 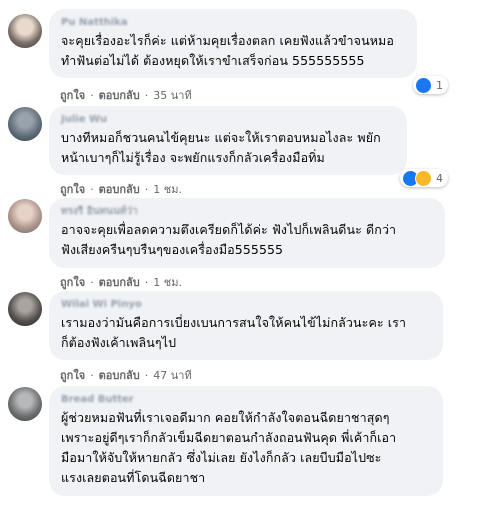 What do you see at coordinates (439, 85) in the screenshot?
I see `reaction-count: 1` at bounding box center [439, 85].